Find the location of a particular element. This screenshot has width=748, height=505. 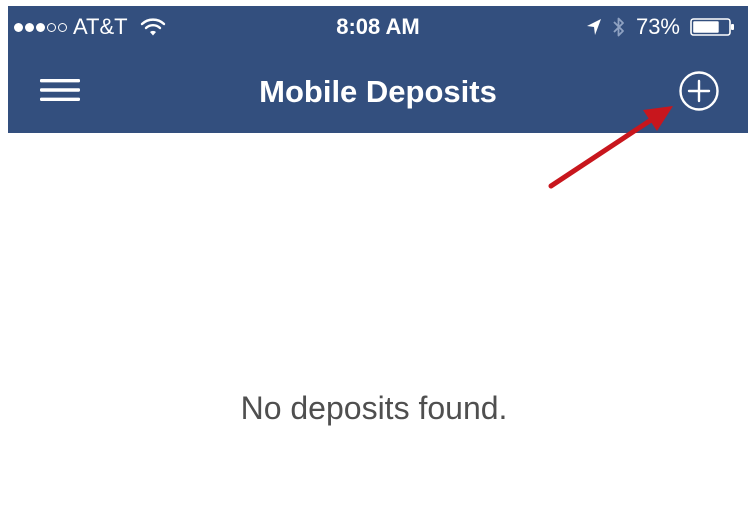

status-right-group: 73% is located at coordinates (661, 27).